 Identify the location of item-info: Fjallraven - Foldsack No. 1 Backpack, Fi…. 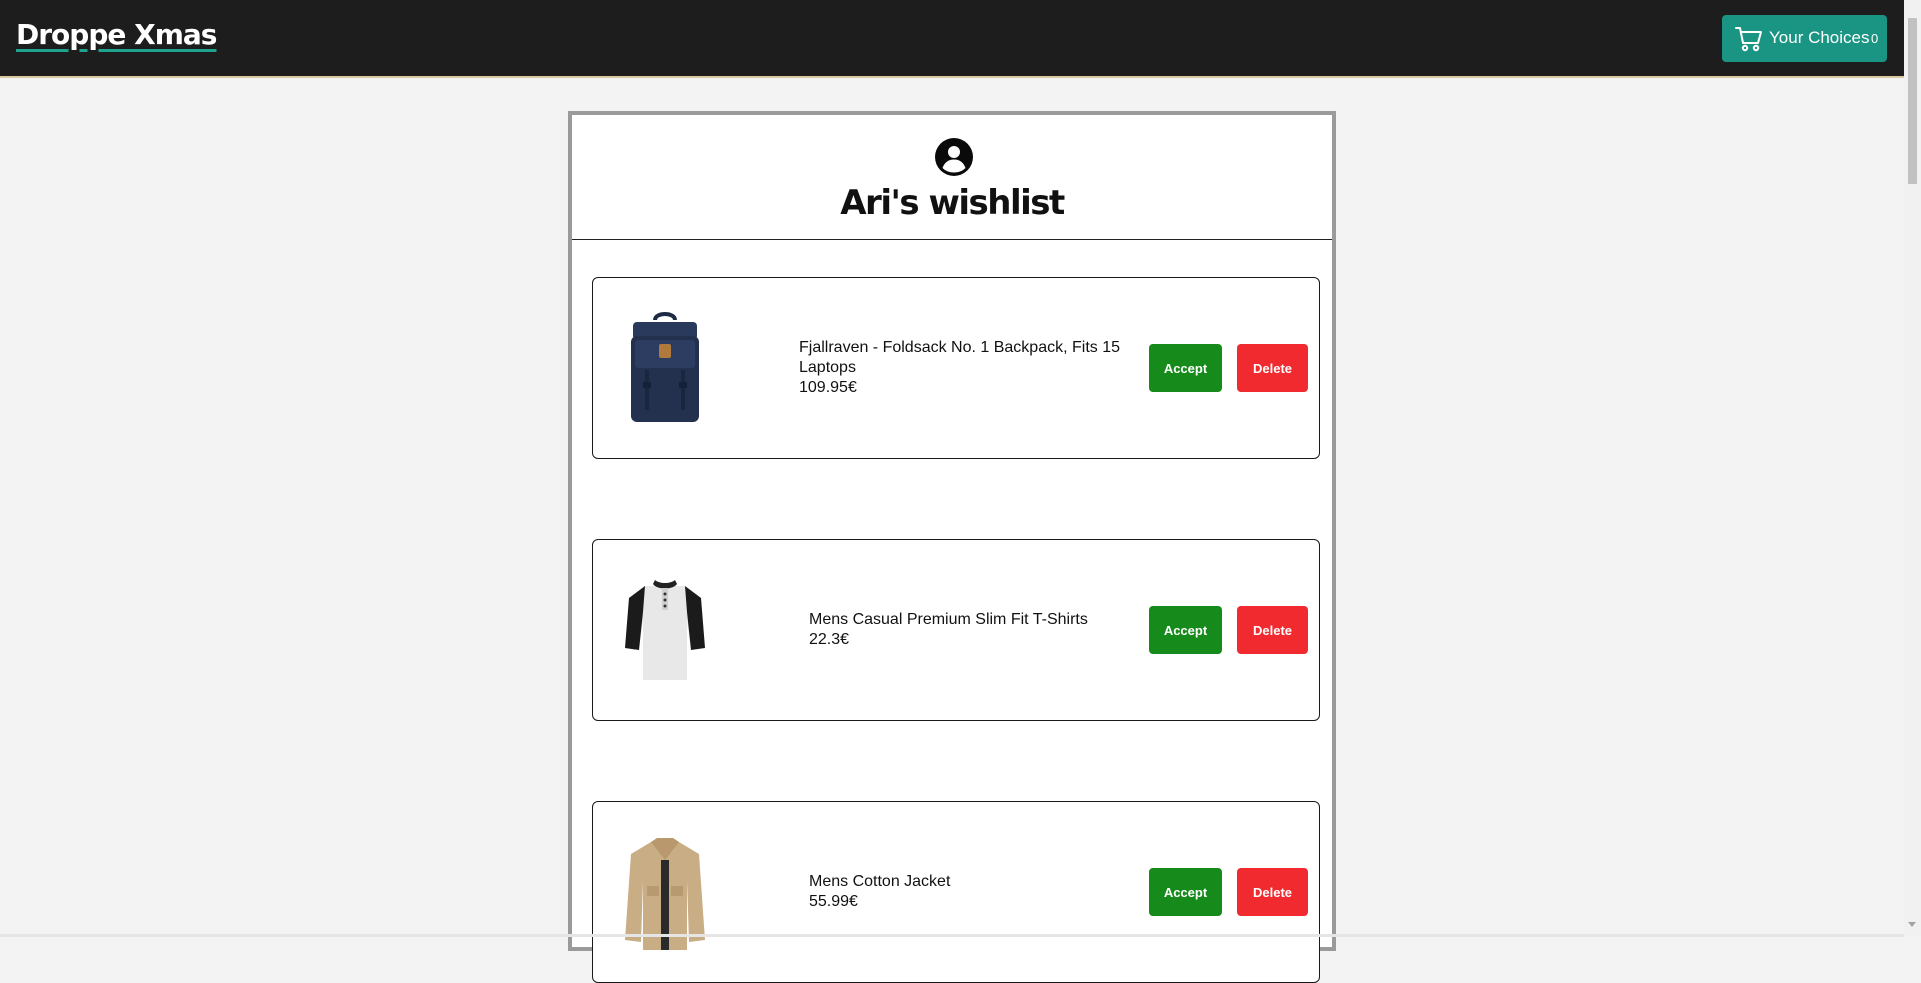
(964, 368).